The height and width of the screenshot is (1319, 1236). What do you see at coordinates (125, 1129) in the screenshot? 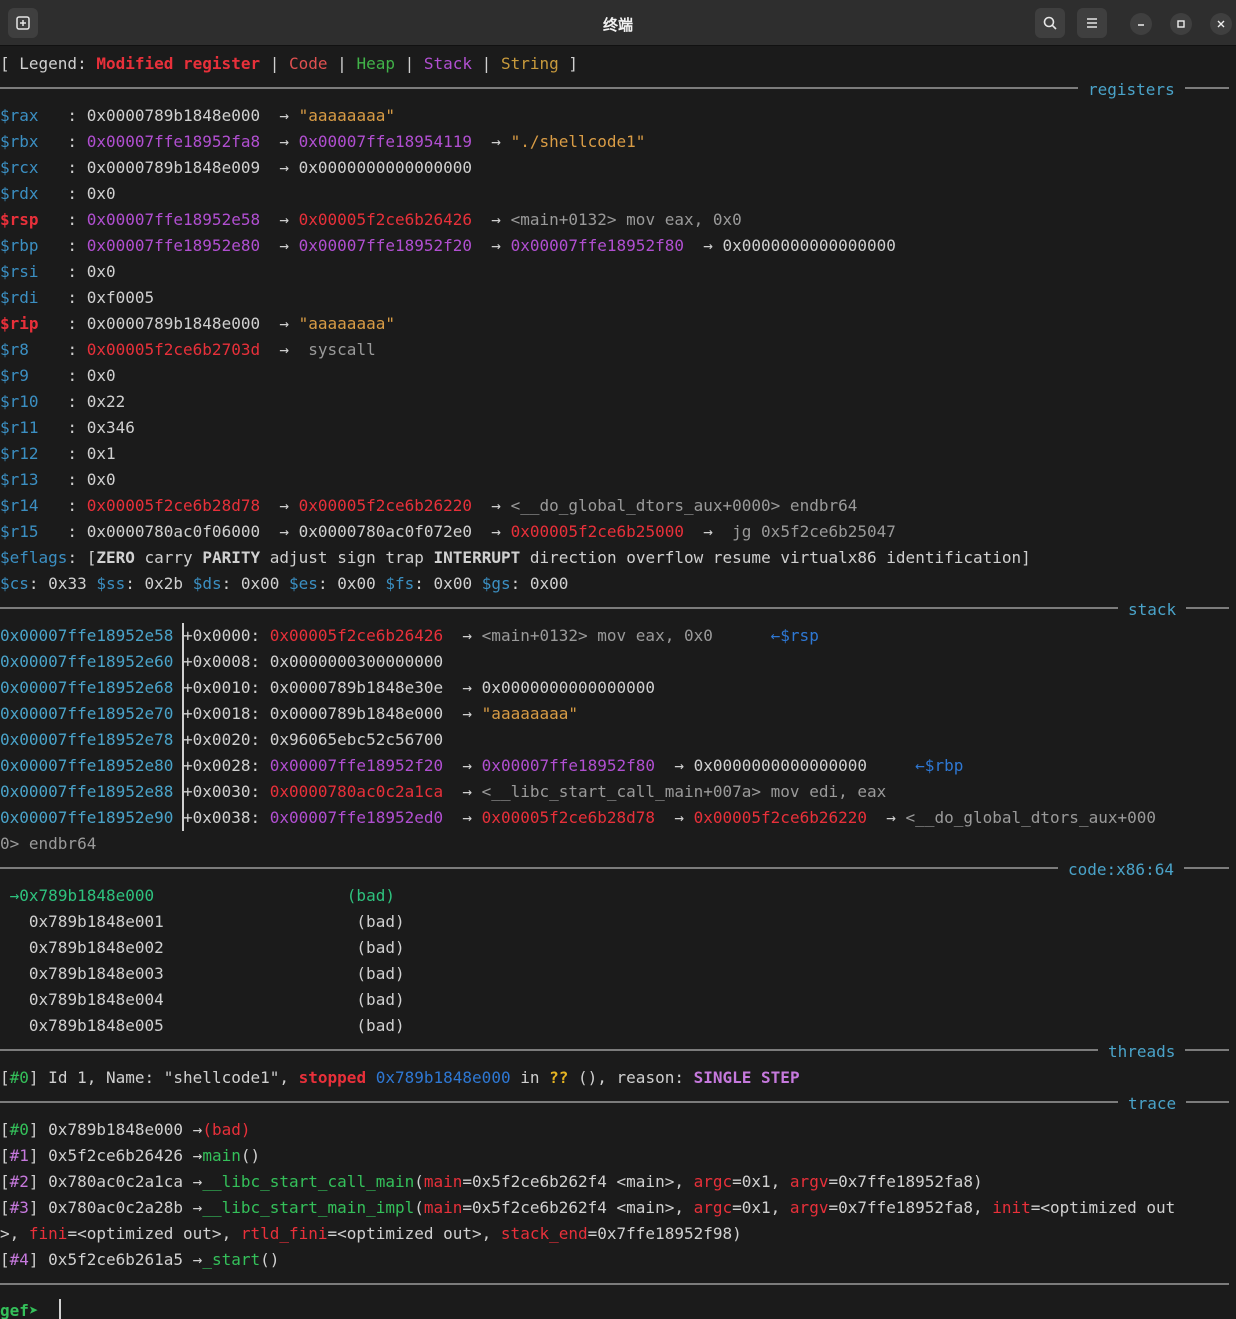
I see `trace-frame: [#0] 0x789b1848e000 →(bad)` at bounding box center [125, 1129].